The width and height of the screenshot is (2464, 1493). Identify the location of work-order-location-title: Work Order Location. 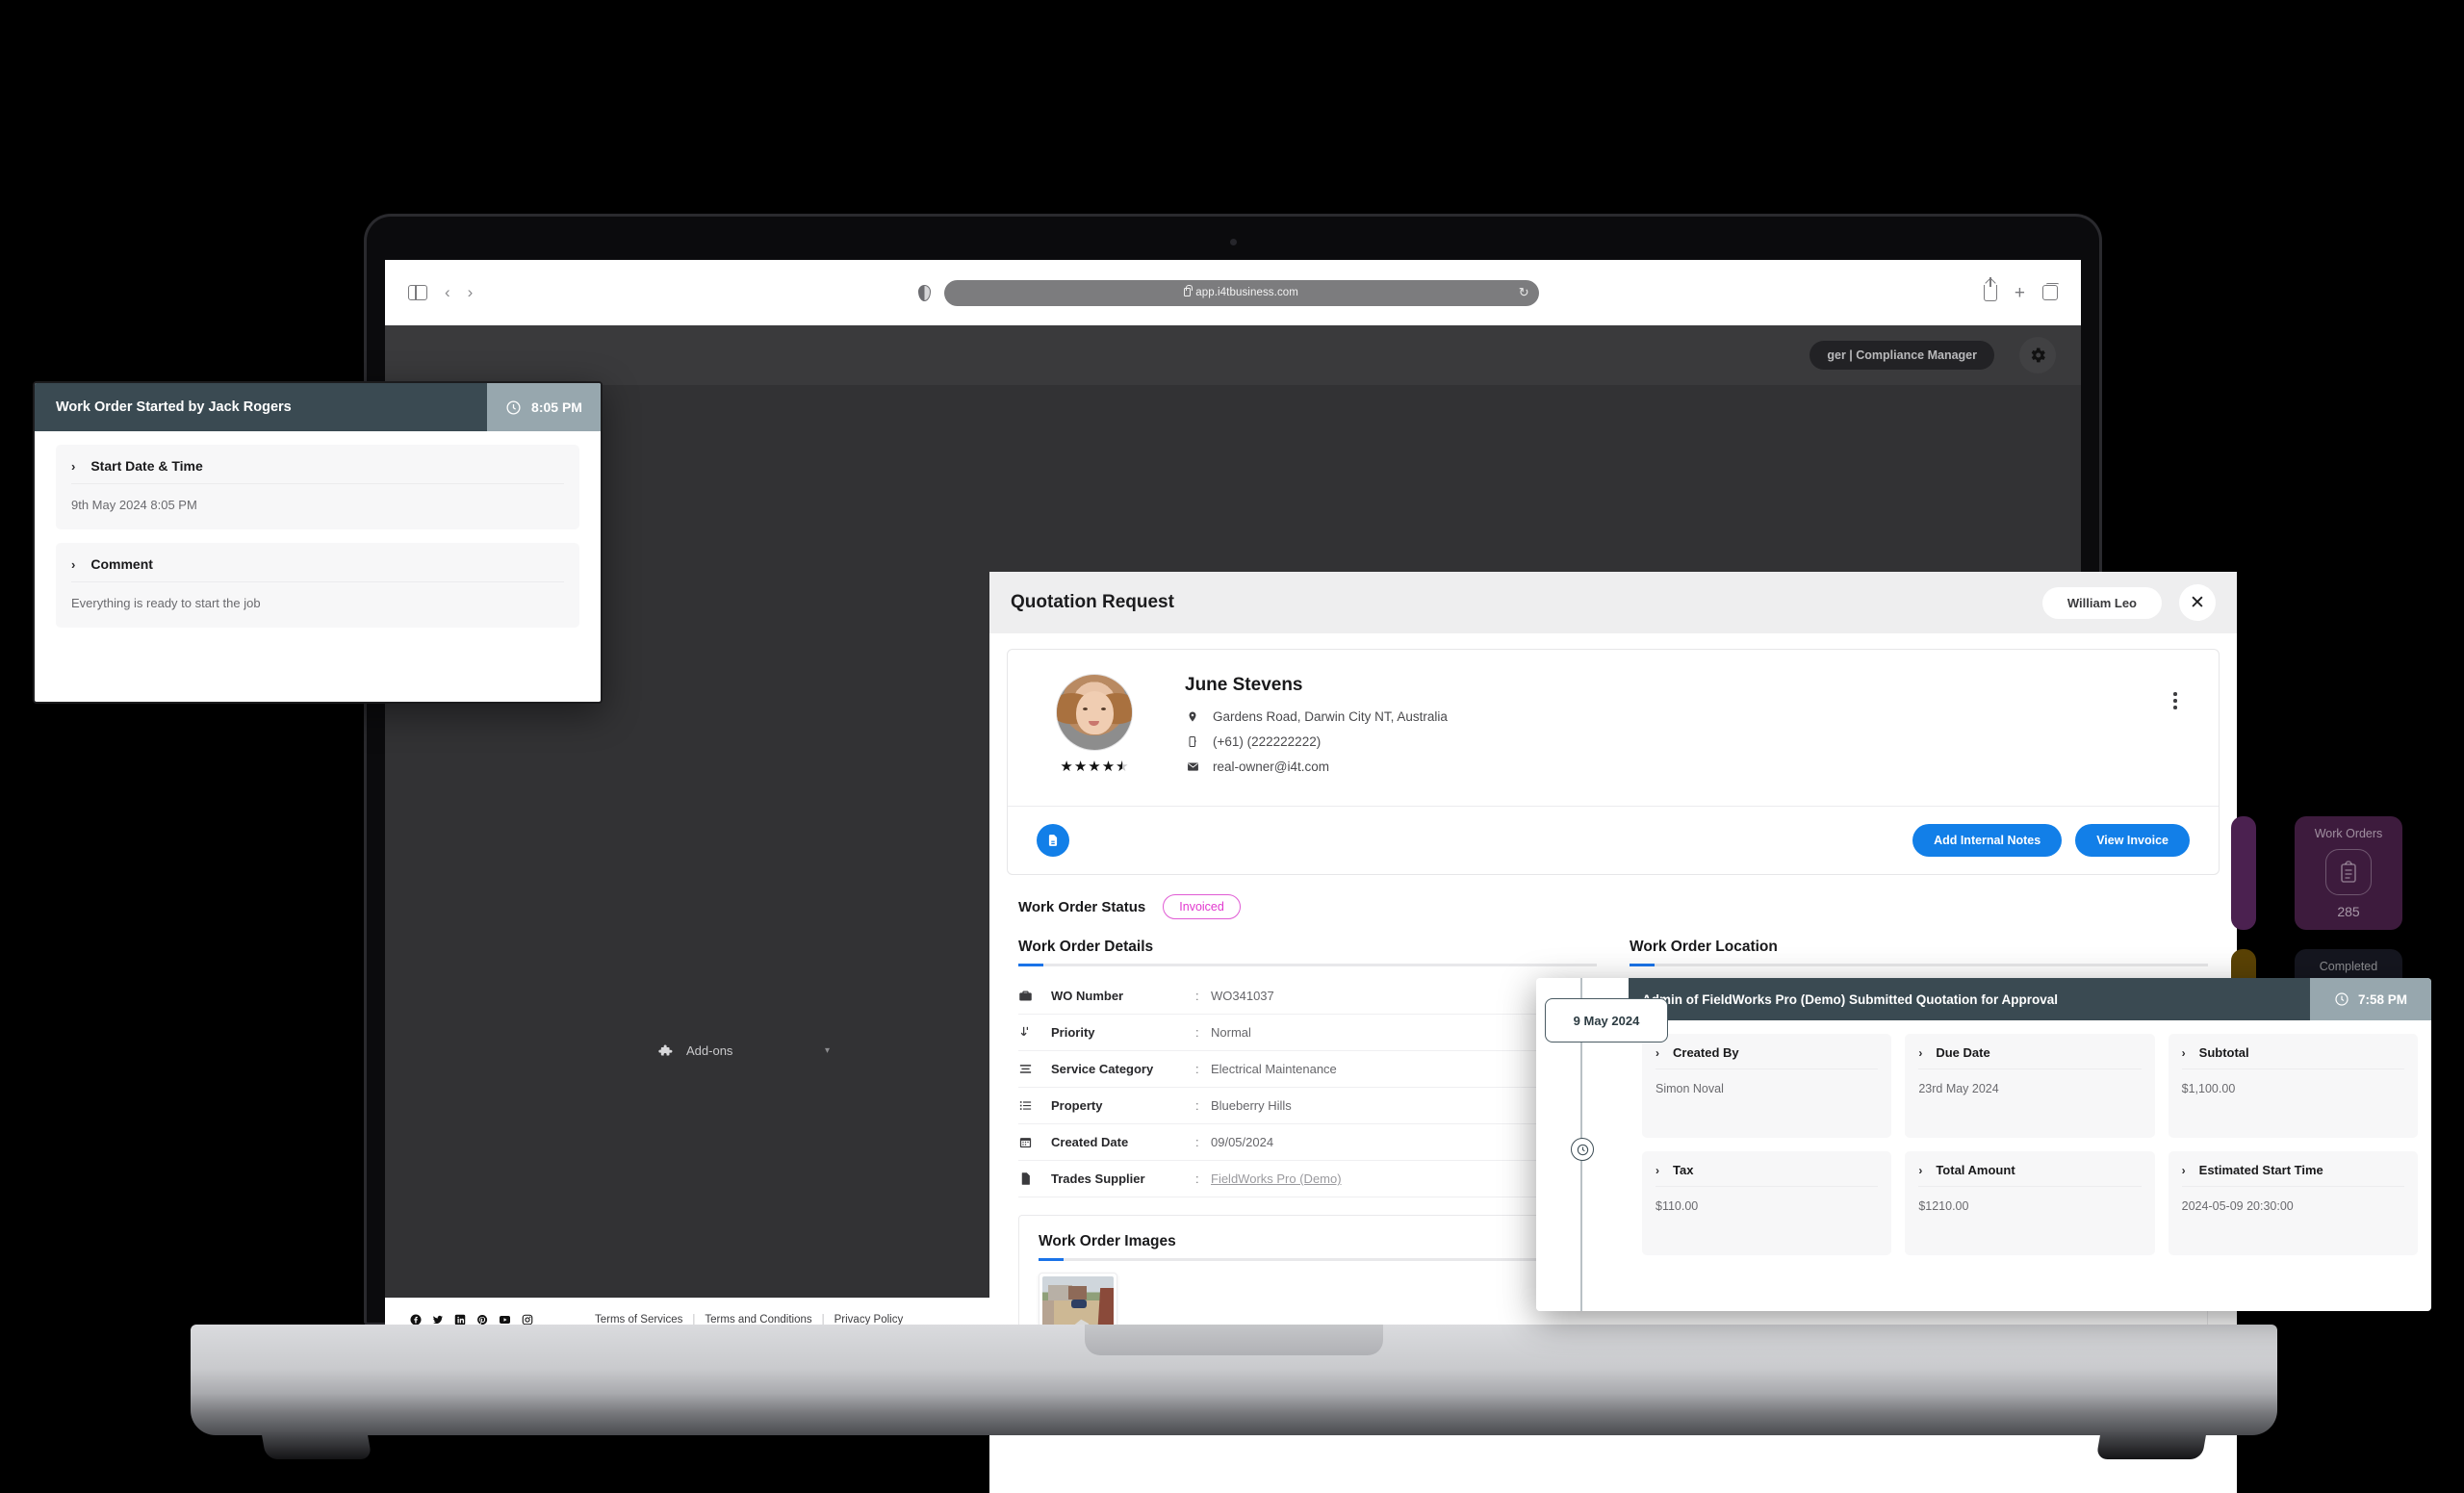
(1704, 947).